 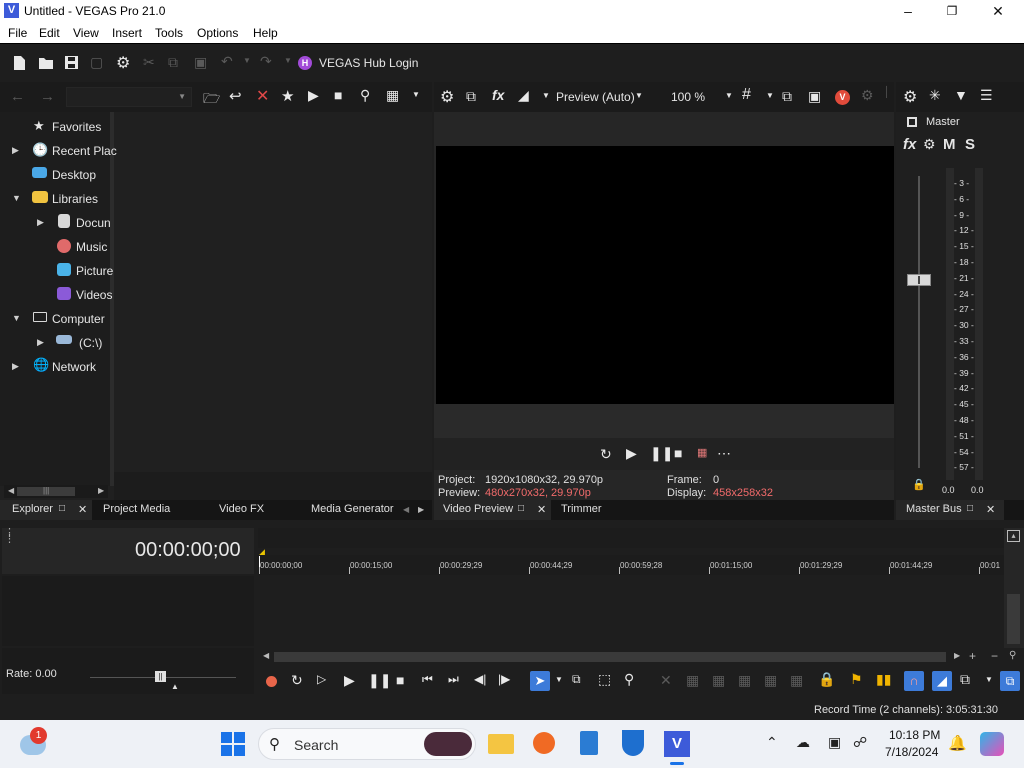 What do you see at coordinates (610, 657) in the screenshot?
I see `timeline-scroll-thumb` at bounding box center [610, 657].